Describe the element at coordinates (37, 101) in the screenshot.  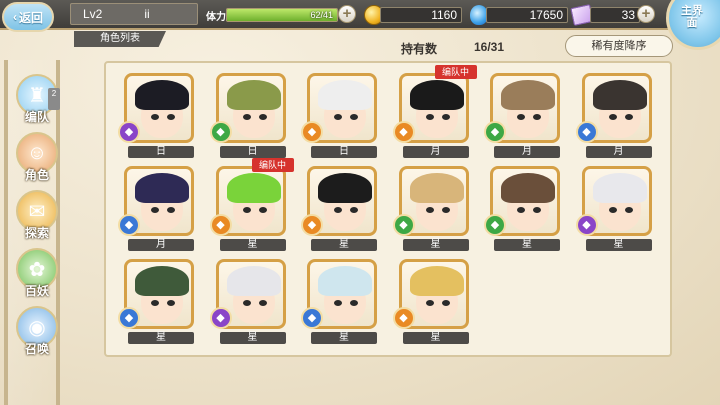
I see `sidebar-item-formation: ♜ 编队 2` at that location.